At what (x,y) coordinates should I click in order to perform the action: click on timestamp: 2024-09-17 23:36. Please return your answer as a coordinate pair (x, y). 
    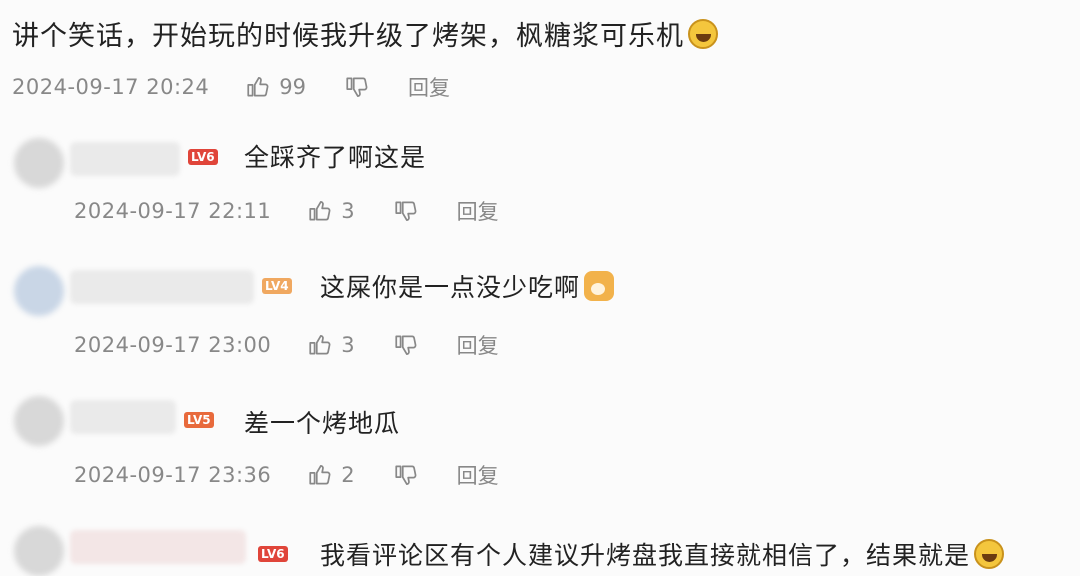
    Looking at the image, I should click on (173, 475).